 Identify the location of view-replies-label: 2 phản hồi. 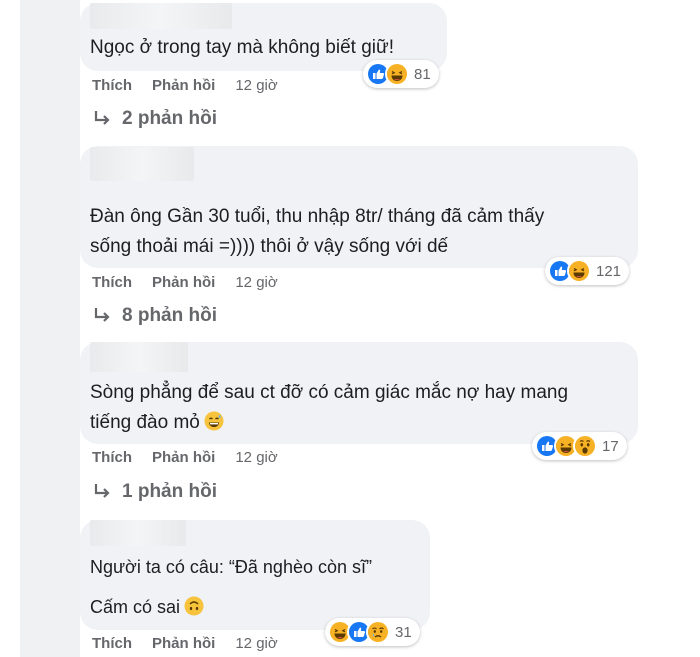
(169, 118).